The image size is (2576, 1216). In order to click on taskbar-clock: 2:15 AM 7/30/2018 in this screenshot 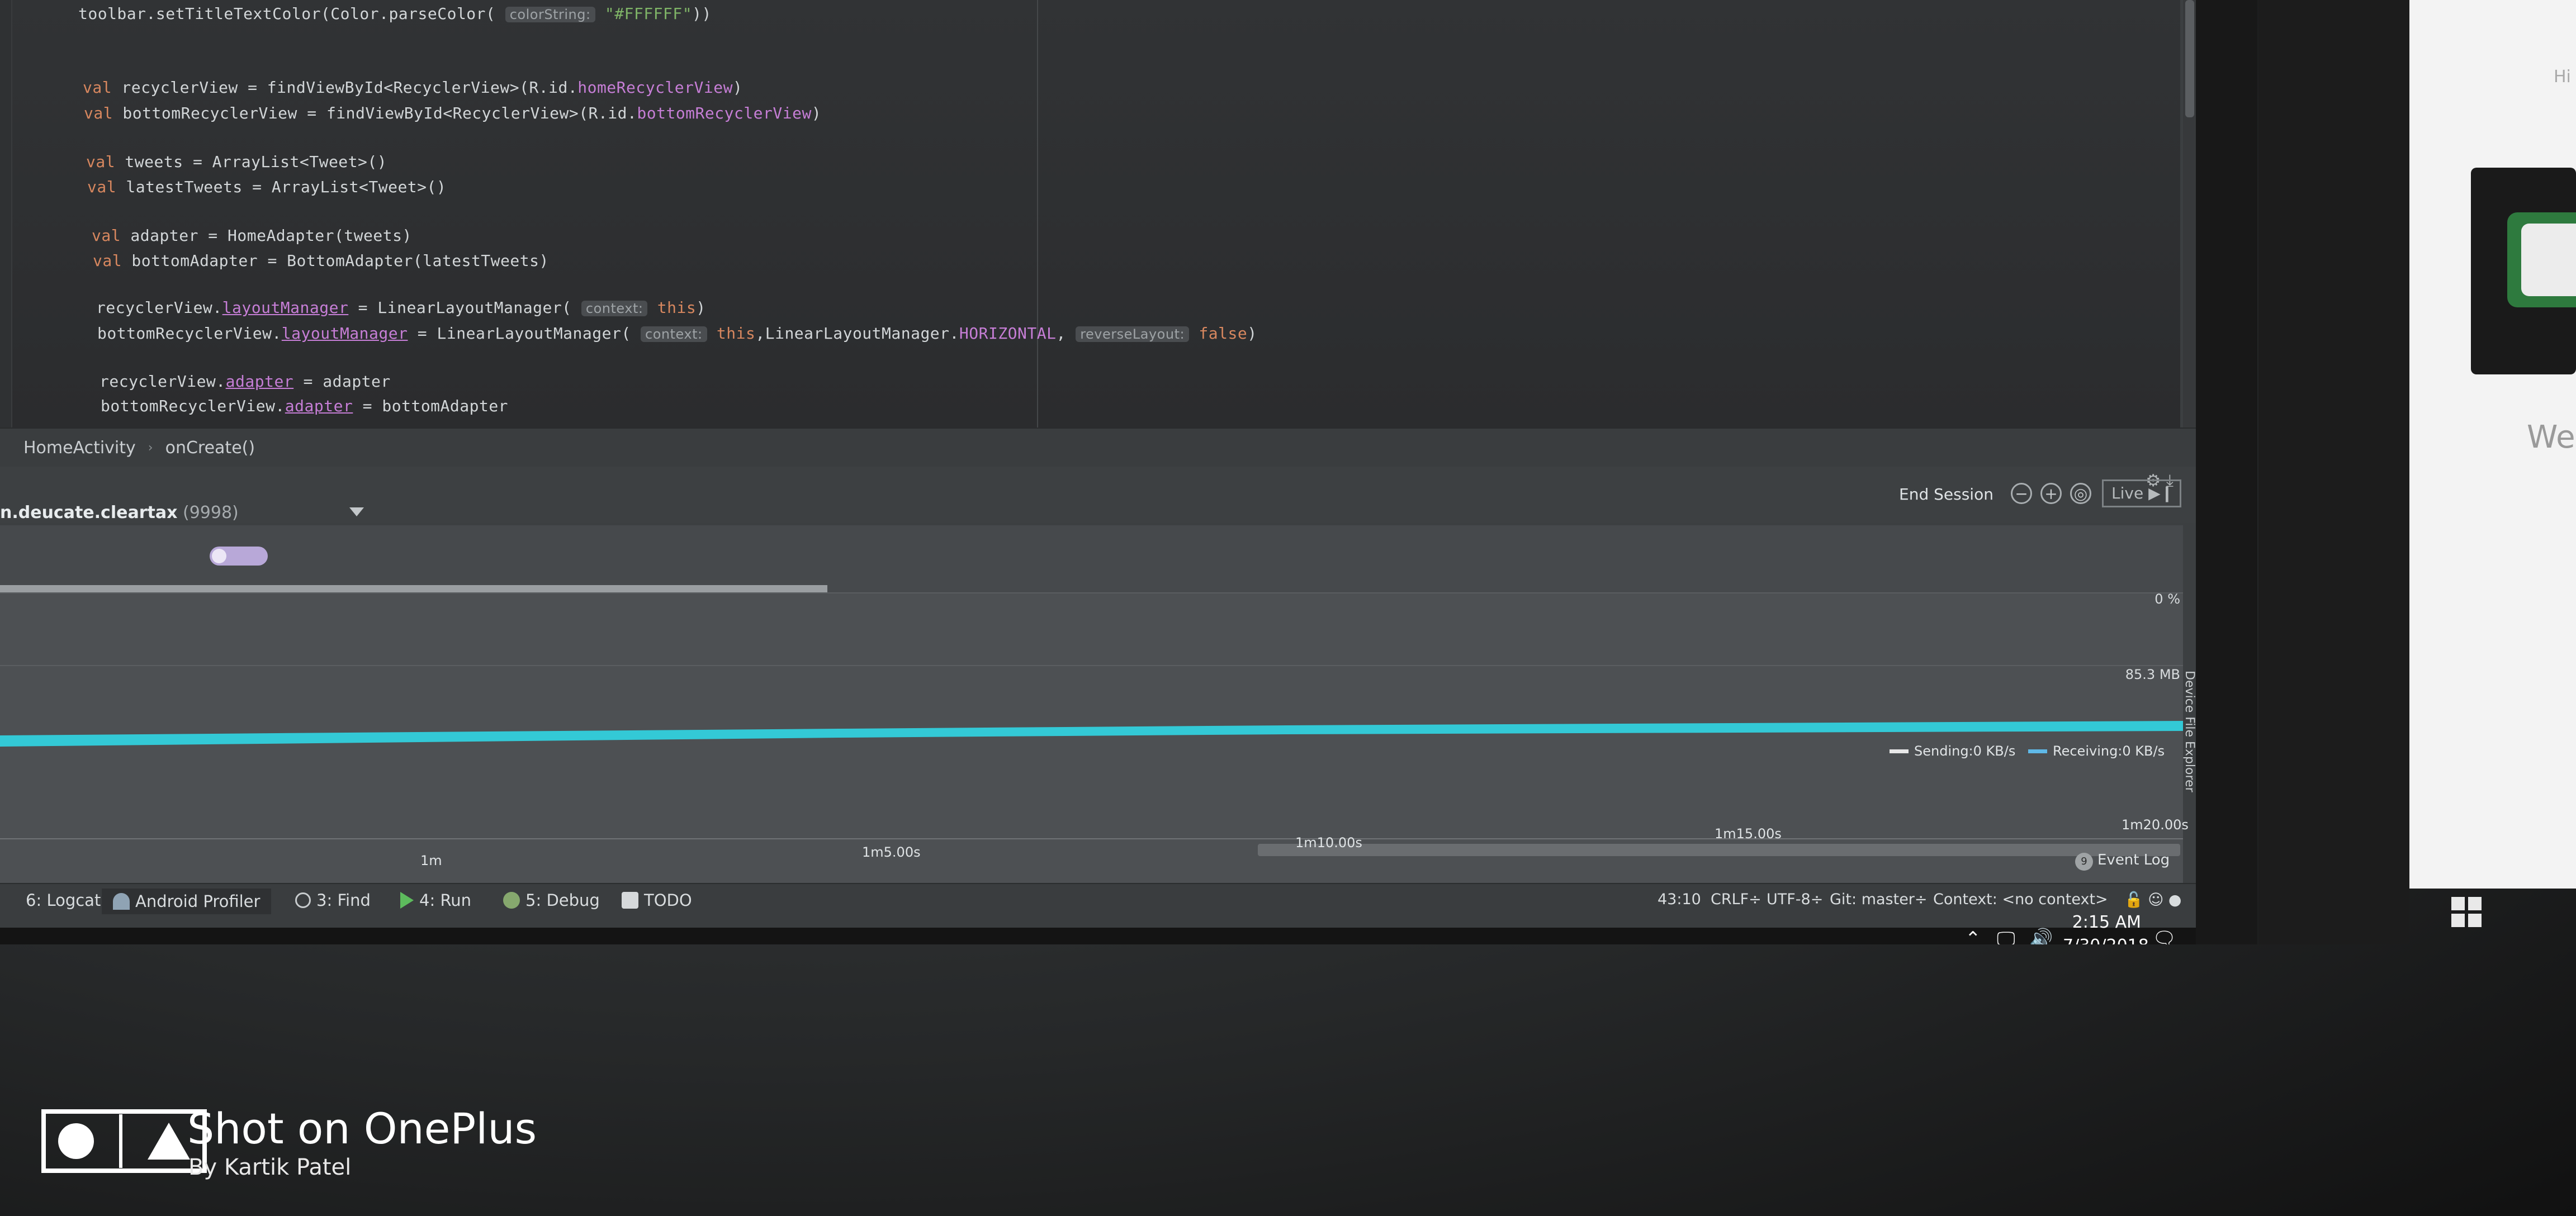, I will do `click(2106, 927)`.